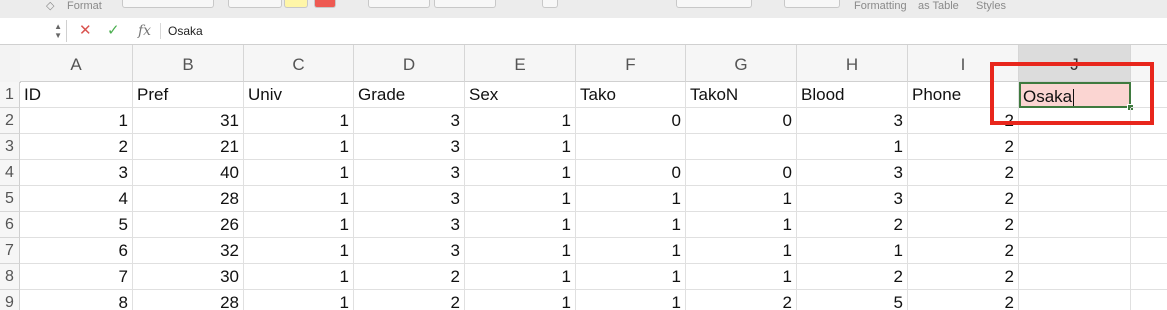 The height and width of the screenshot is (310, 1167). I want to click on row-header: 8, so click(10, 277).